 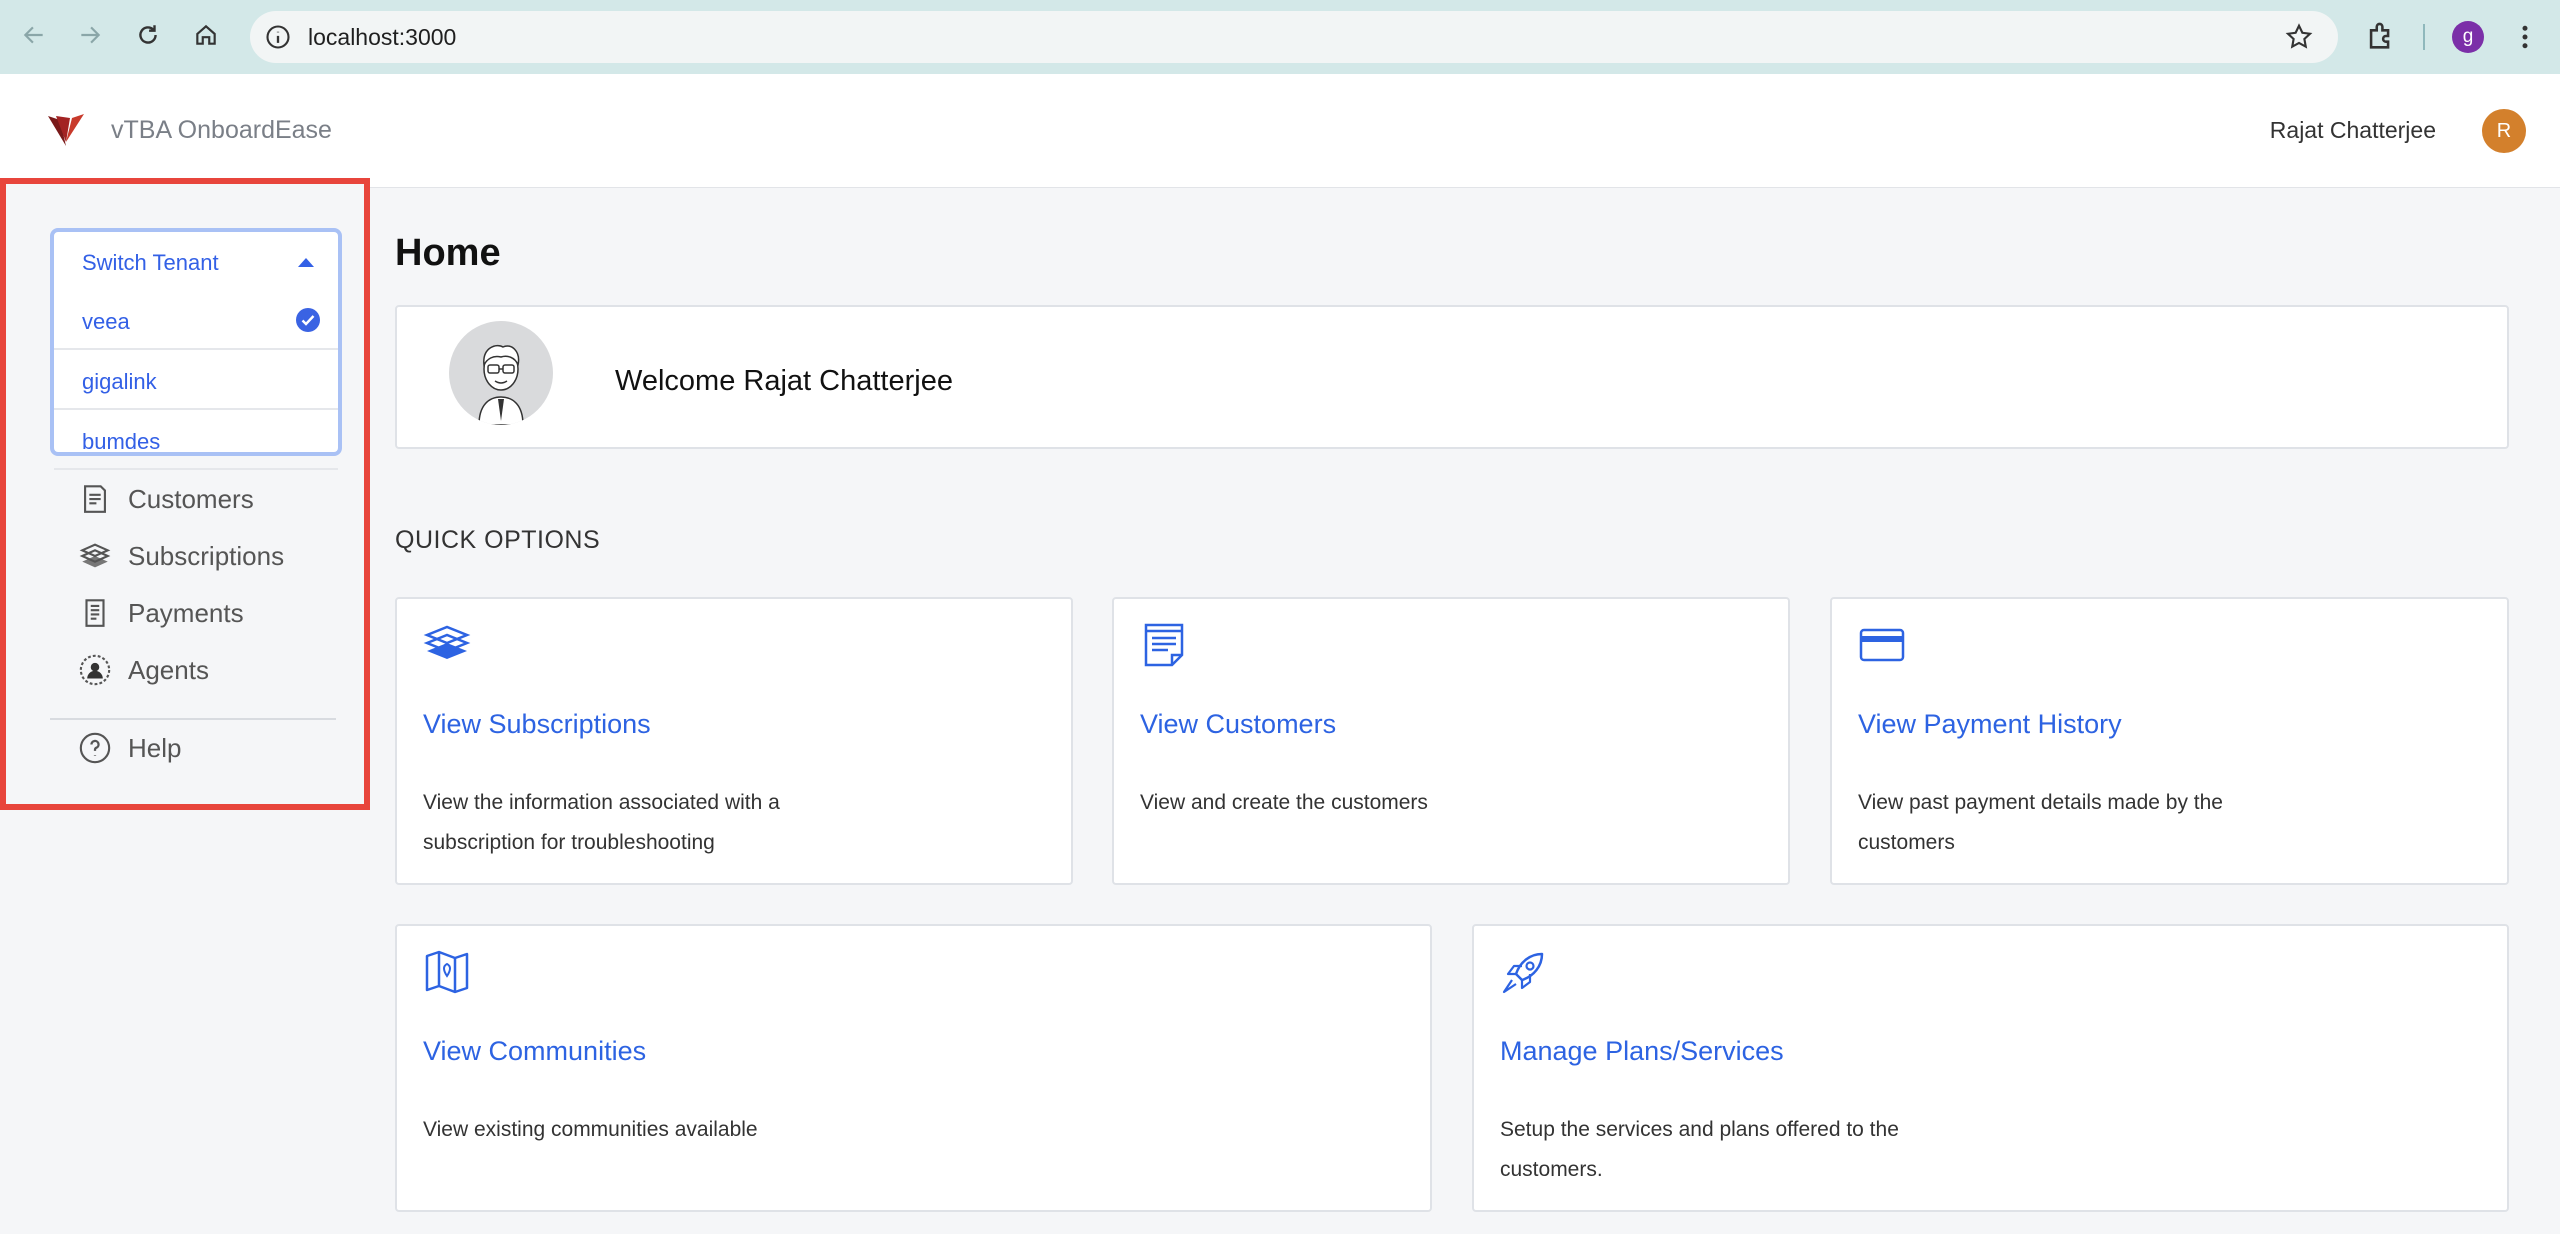 I want to click on toolbar-separator, so click(x=2424, y=37).